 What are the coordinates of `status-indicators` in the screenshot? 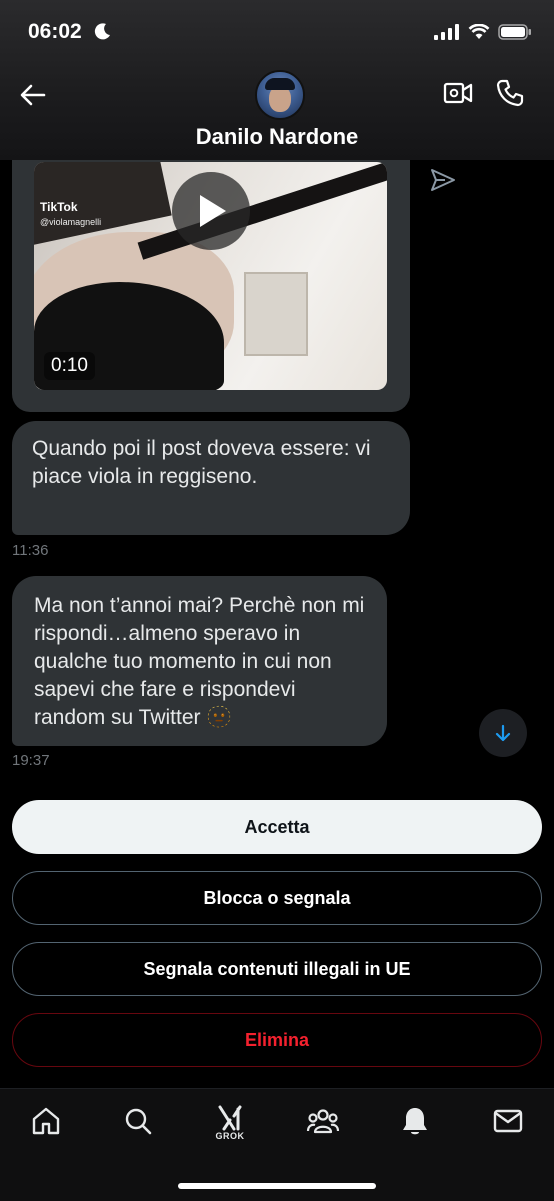 It's located at (483, 32).